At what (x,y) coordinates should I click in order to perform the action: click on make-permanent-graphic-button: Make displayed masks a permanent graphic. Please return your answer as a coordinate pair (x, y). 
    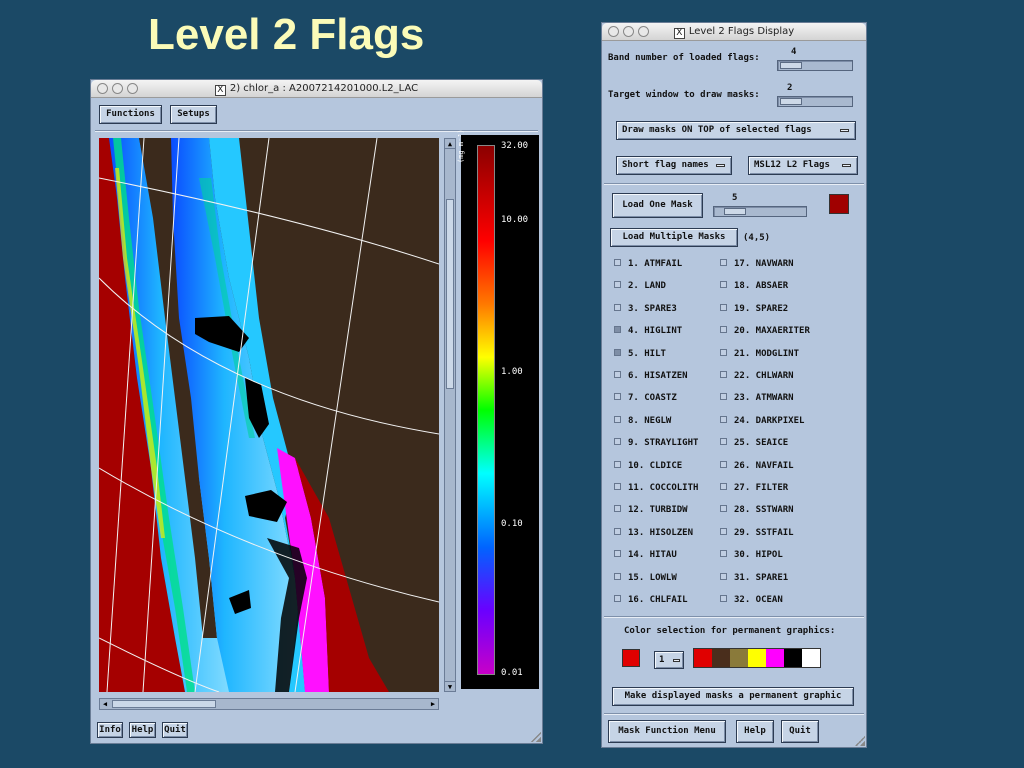
    Looking at the image, I should click on (733, 696).